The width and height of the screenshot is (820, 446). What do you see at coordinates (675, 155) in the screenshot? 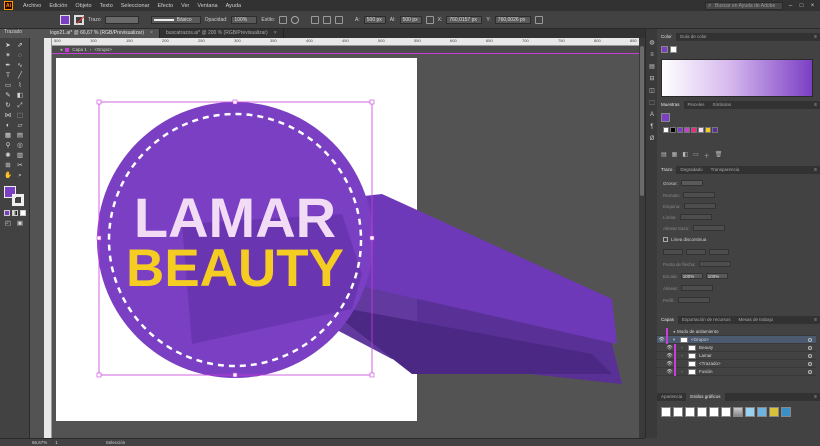
I see `show-kinds-icon: ▦` at bounding box center [675, 155].